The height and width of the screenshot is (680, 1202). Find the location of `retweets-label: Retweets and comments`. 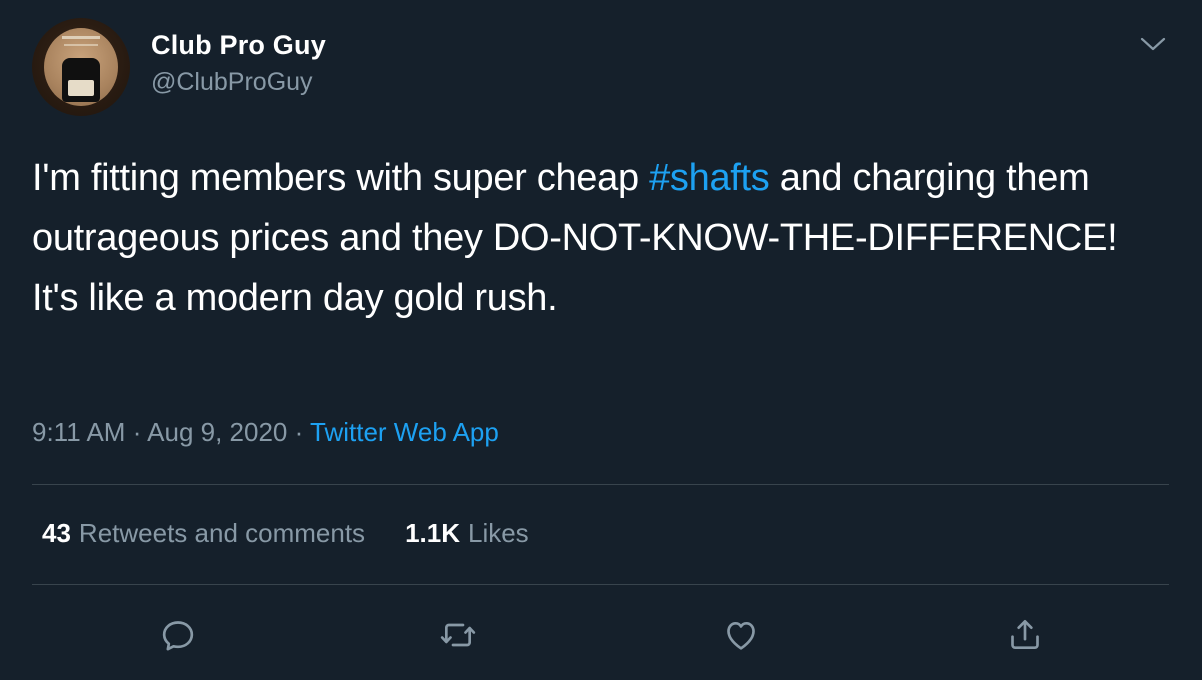

retweets-label: Retweets and comments is located at coordinates (222, 533).